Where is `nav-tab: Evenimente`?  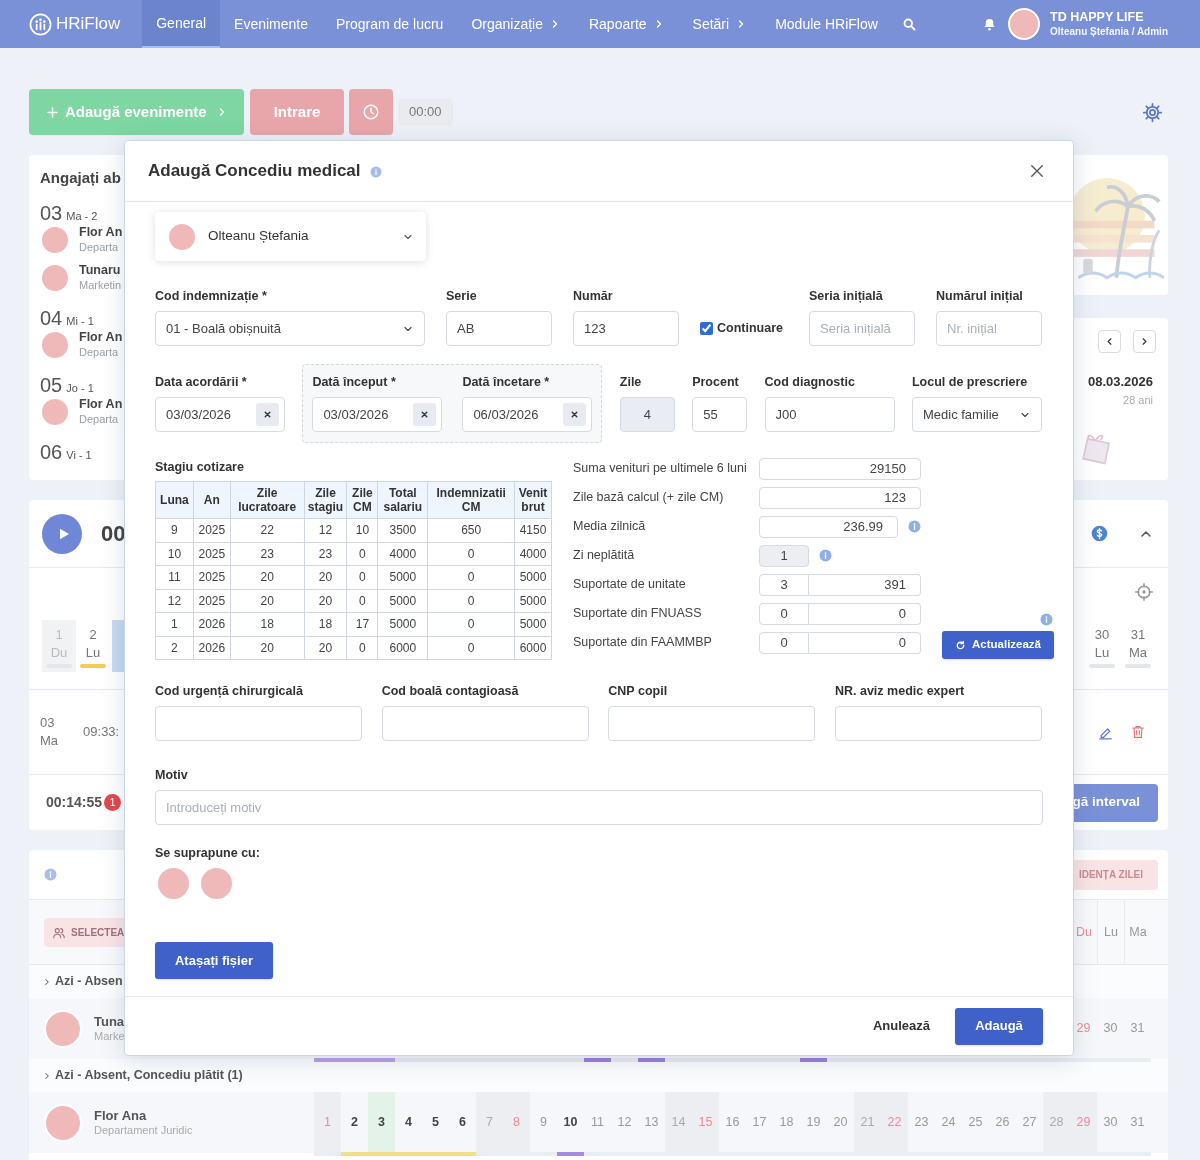
nav-tab: Evenimente is located at coordinates (271, 24).